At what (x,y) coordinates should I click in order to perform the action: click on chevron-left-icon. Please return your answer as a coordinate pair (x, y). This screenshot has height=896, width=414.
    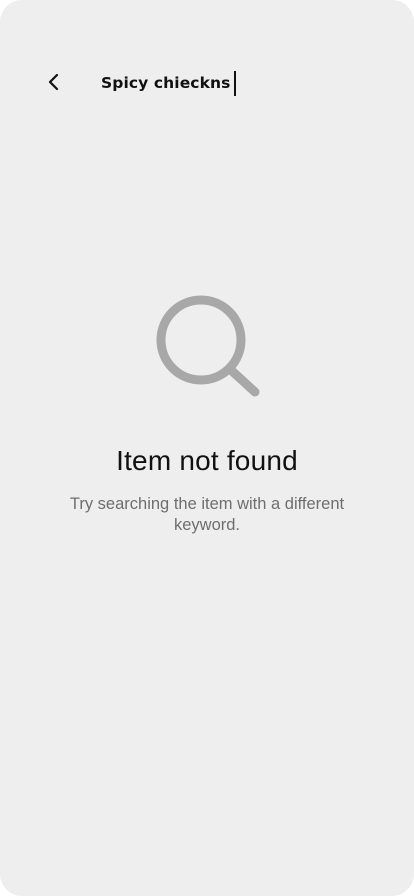
    Looking at the image, I should click on (53, 82).